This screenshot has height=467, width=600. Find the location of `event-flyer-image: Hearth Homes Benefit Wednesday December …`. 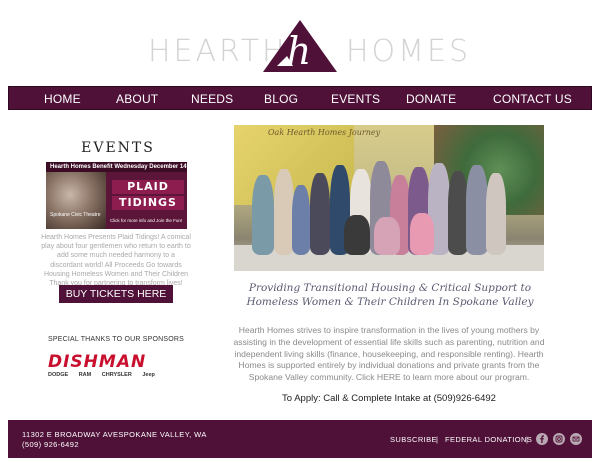

event-flyer-image: Hearth Homes Benefit Wednesday December … is located at coordinates (116, 195).